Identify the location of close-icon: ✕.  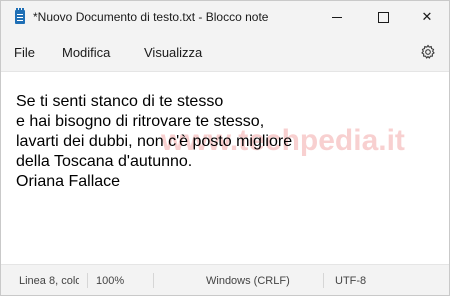
(427, 16).